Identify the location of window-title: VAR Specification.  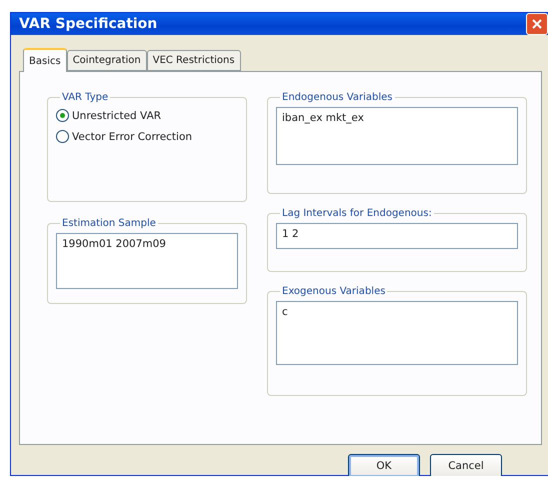
(88, 24).